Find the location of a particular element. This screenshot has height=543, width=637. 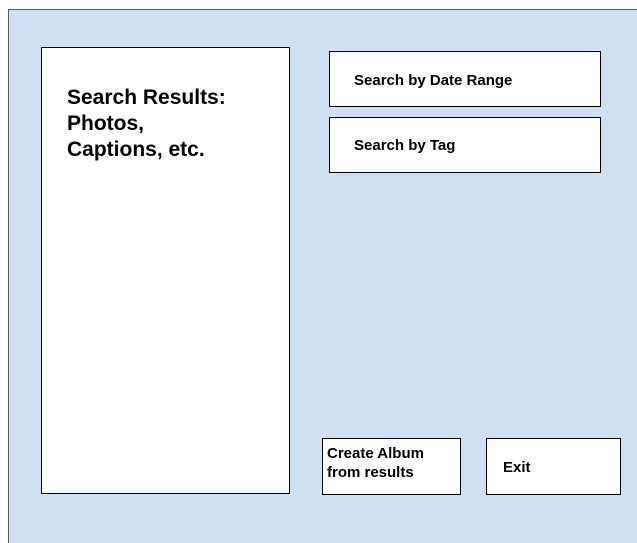

search-by-date-range-label: Search by Date Range is located at coordinates (433, 80).